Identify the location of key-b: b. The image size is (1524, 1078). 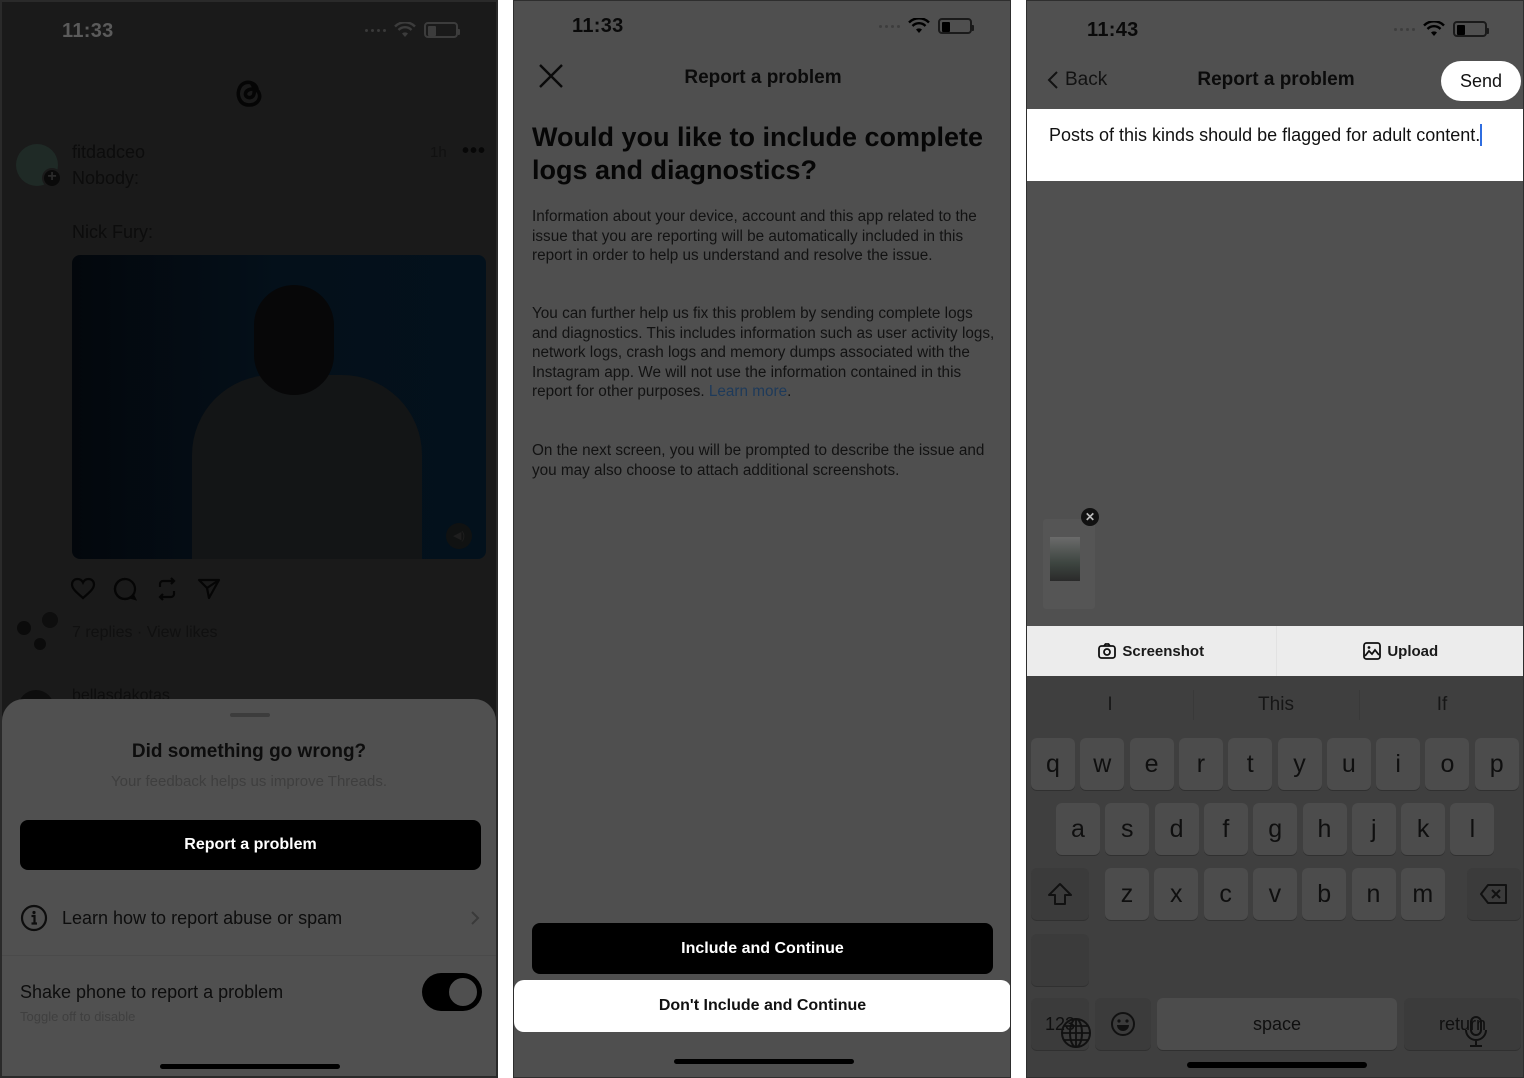
(1324, 894).